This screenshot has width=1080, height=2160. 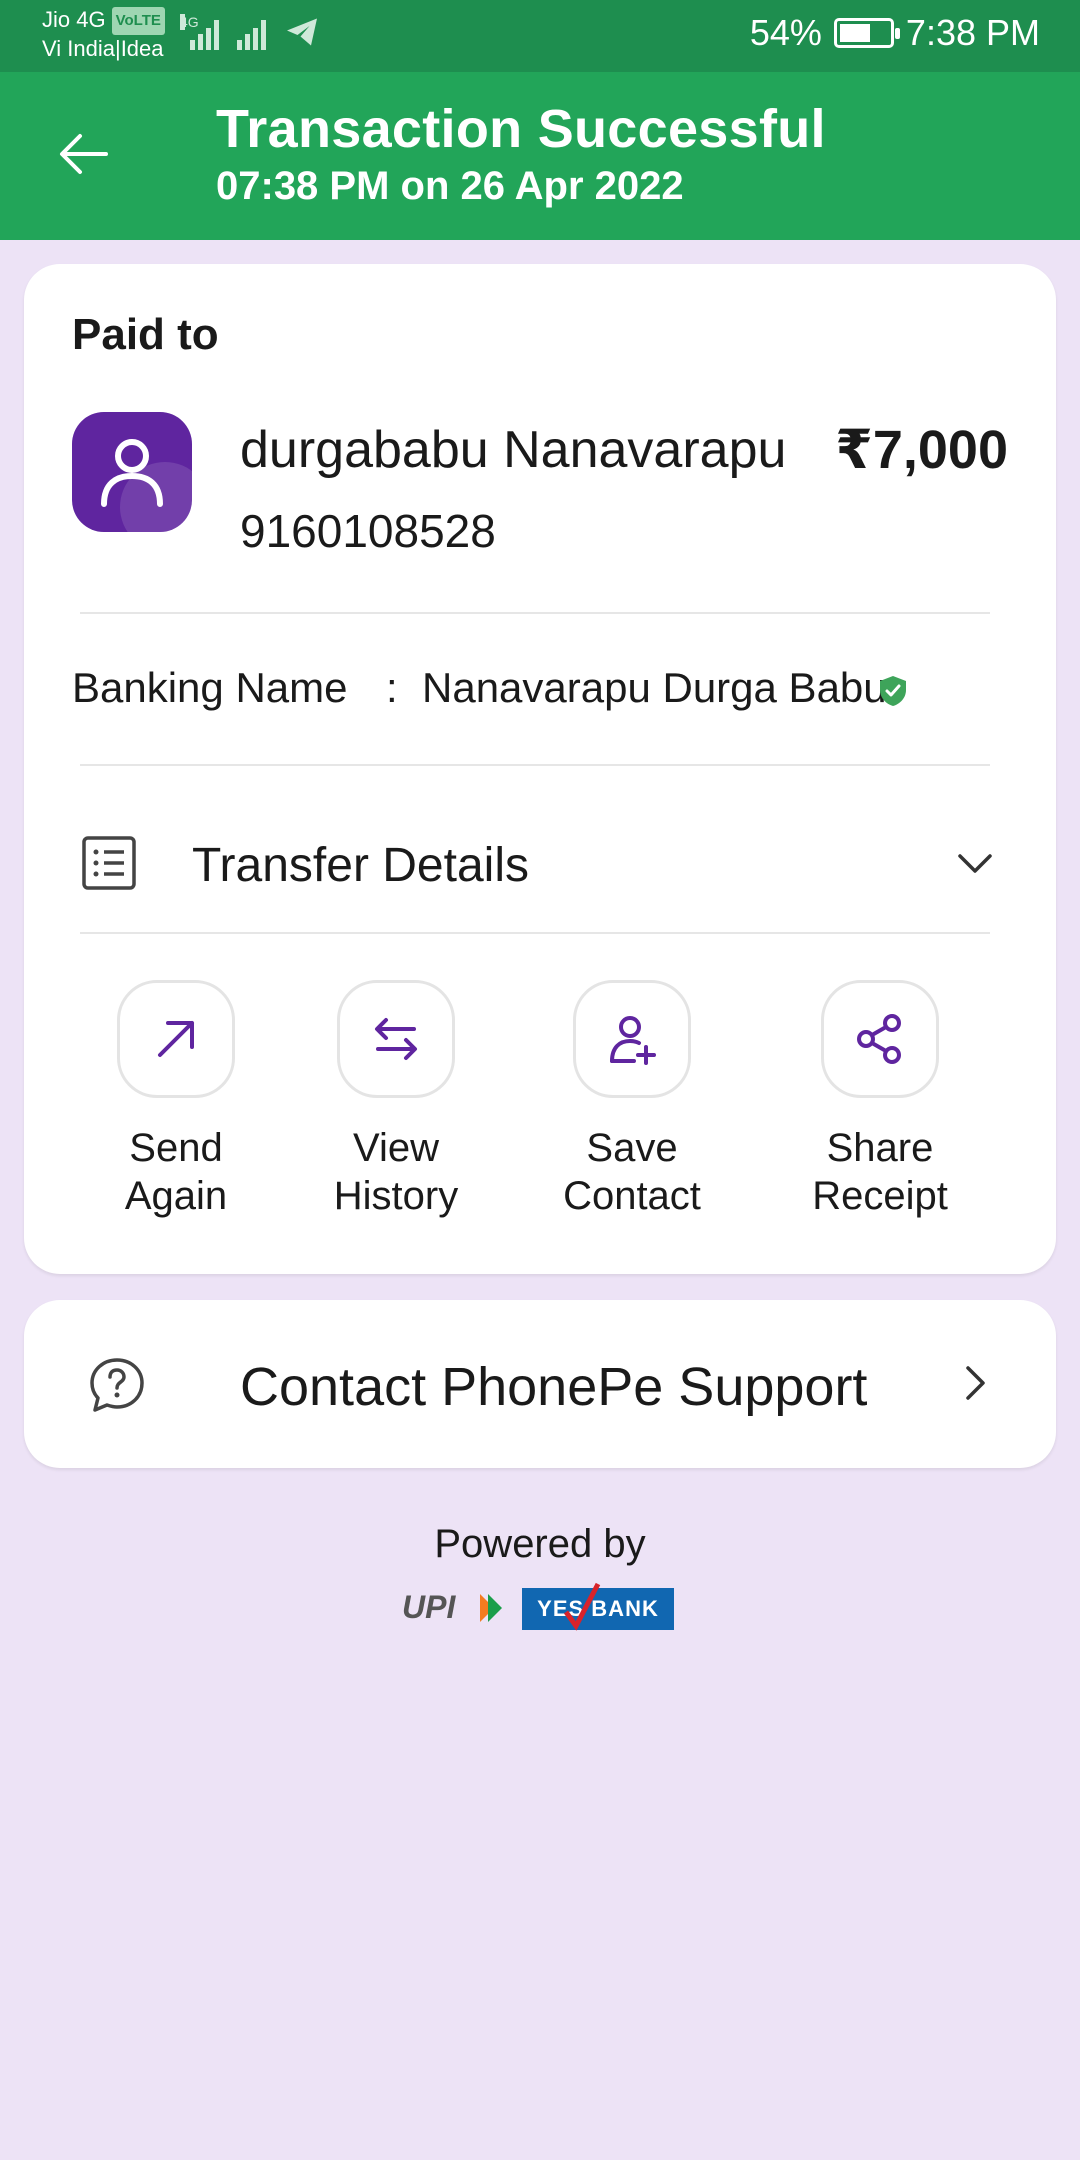 I want to click on action-label: Share, so click(x=880, y=1148).